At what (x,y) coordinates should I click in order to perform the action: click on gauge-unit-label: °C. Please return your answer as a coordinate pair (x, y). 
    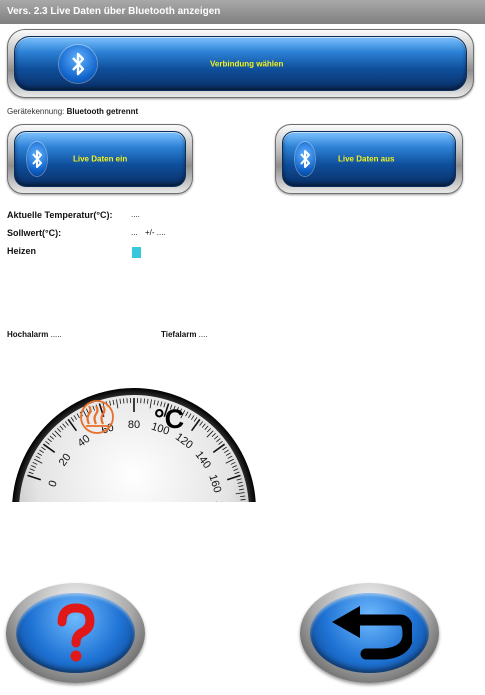
    Looking at the image, I should click on (169, 419).